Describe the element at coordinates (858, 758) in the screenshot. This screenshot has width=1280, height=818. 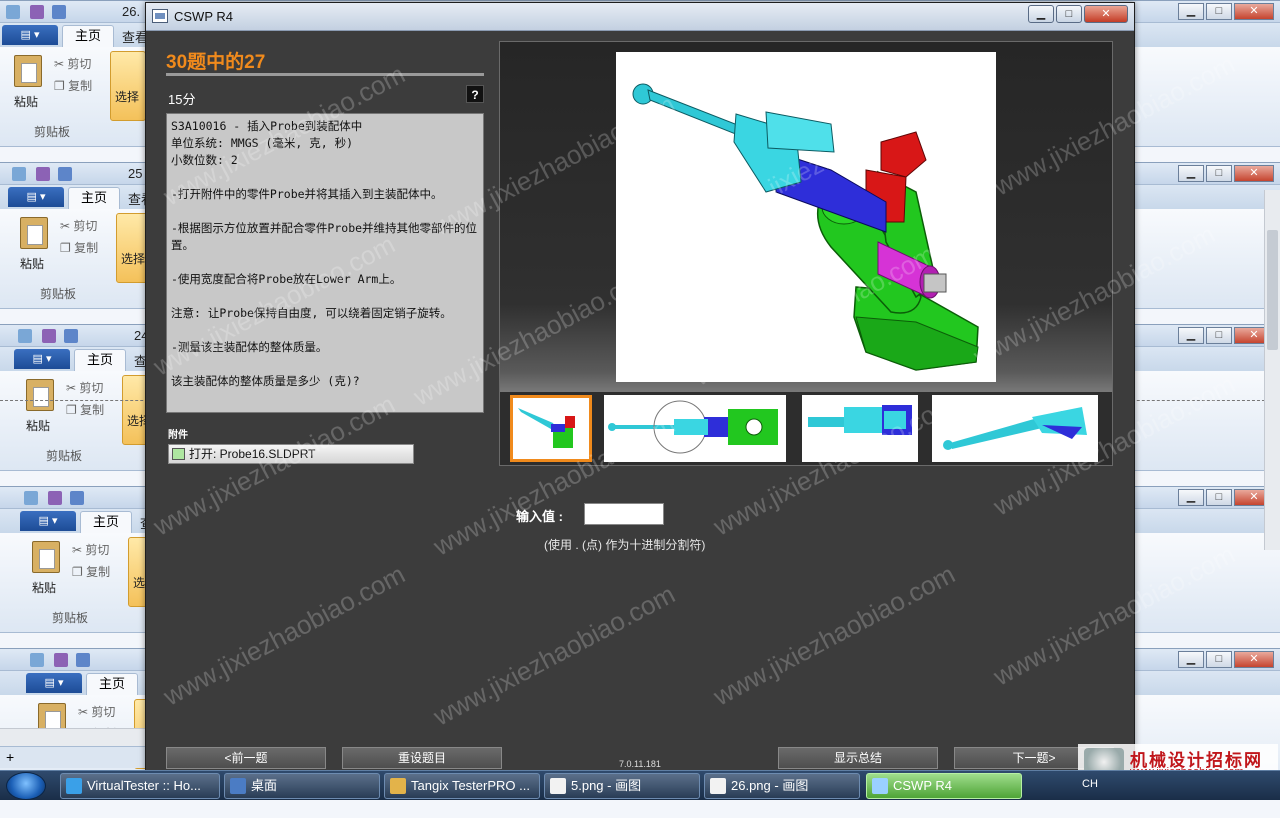
I see `show-summary-button: 显示总结` at that location.